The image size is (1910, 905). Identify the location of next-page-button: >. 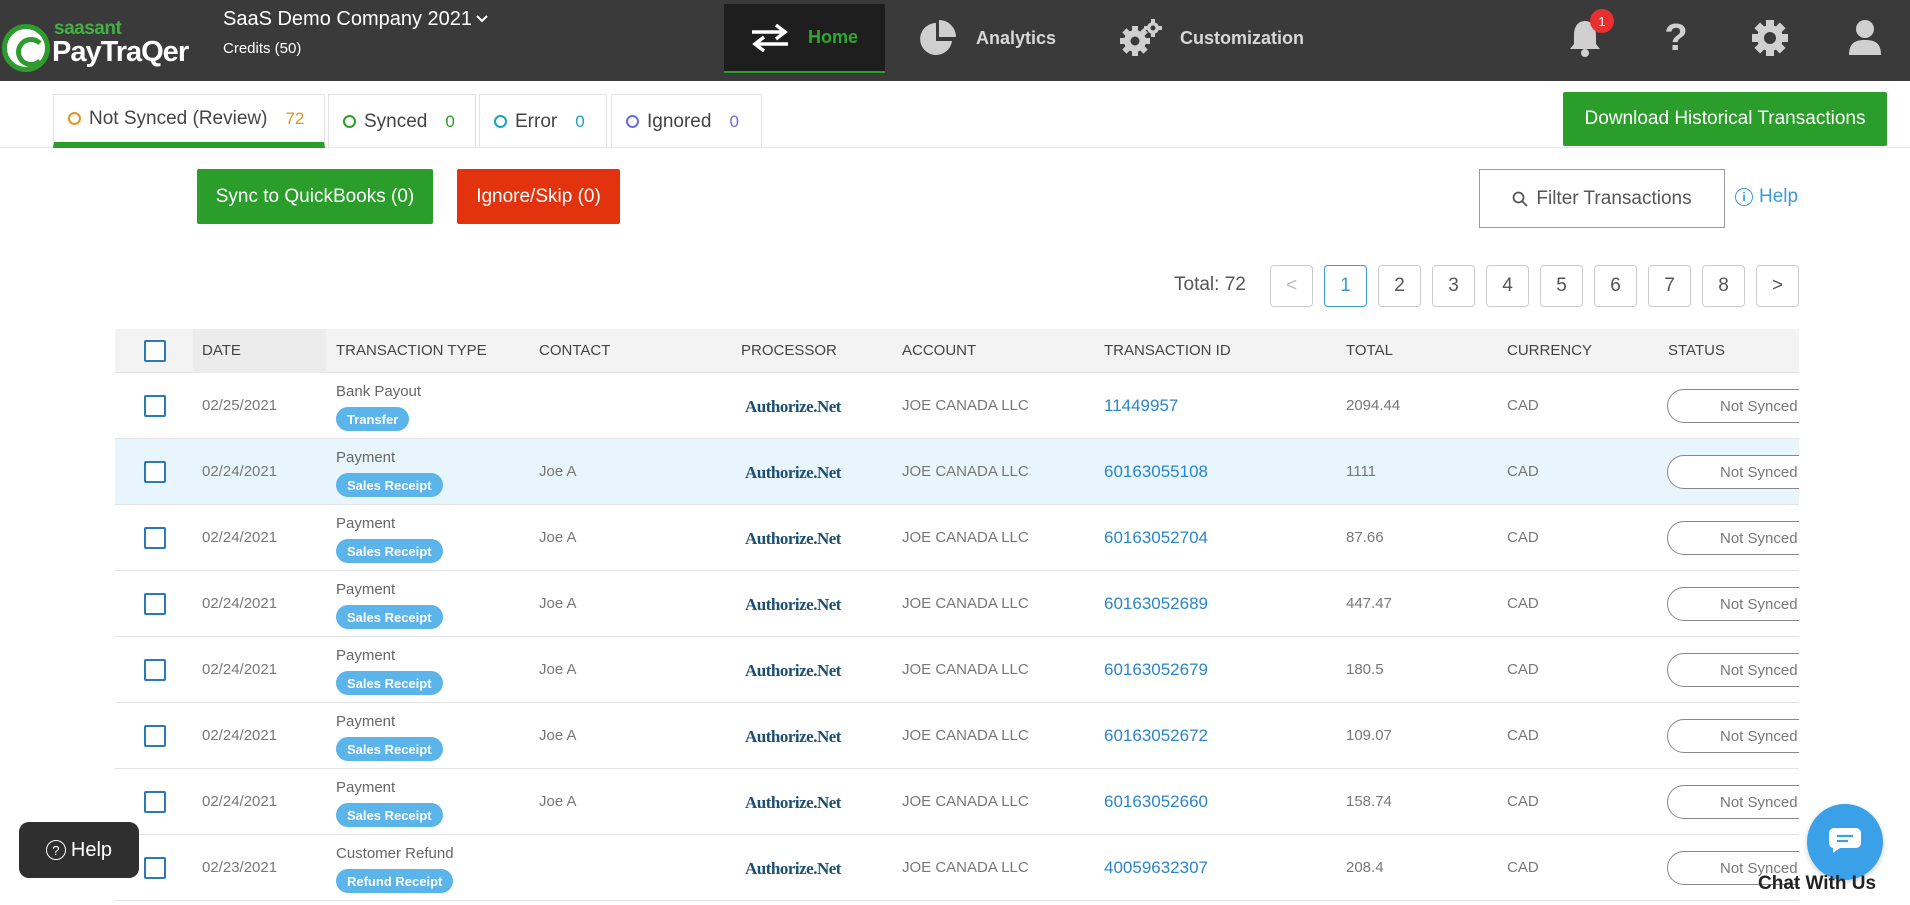
(1777, 286).